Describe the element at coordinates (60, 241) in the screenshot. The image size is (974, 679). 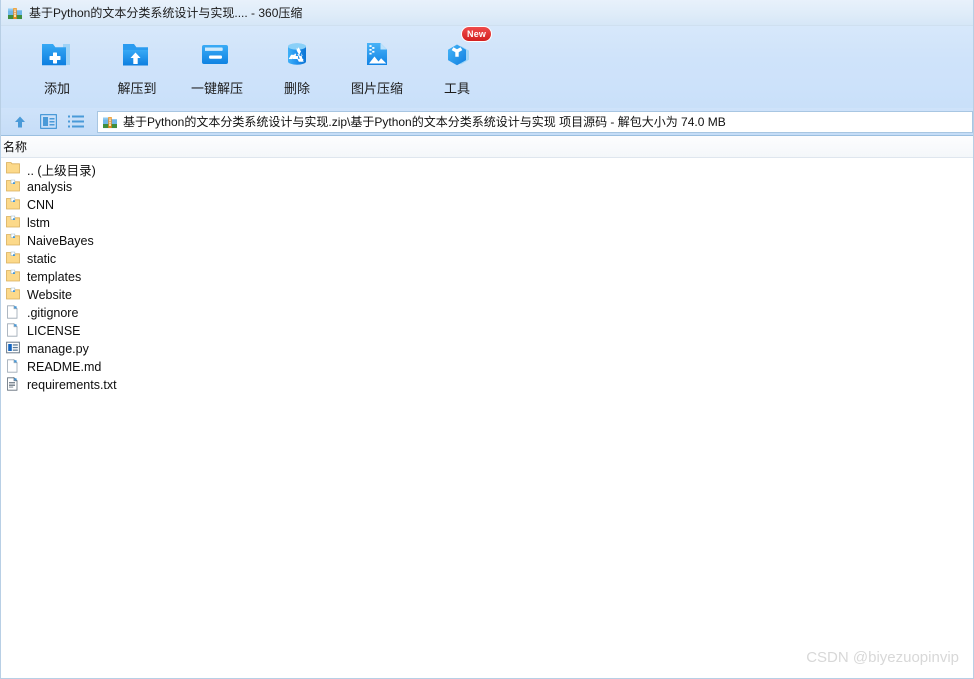
I see `list-item-label: NaiveBayes` at that location.